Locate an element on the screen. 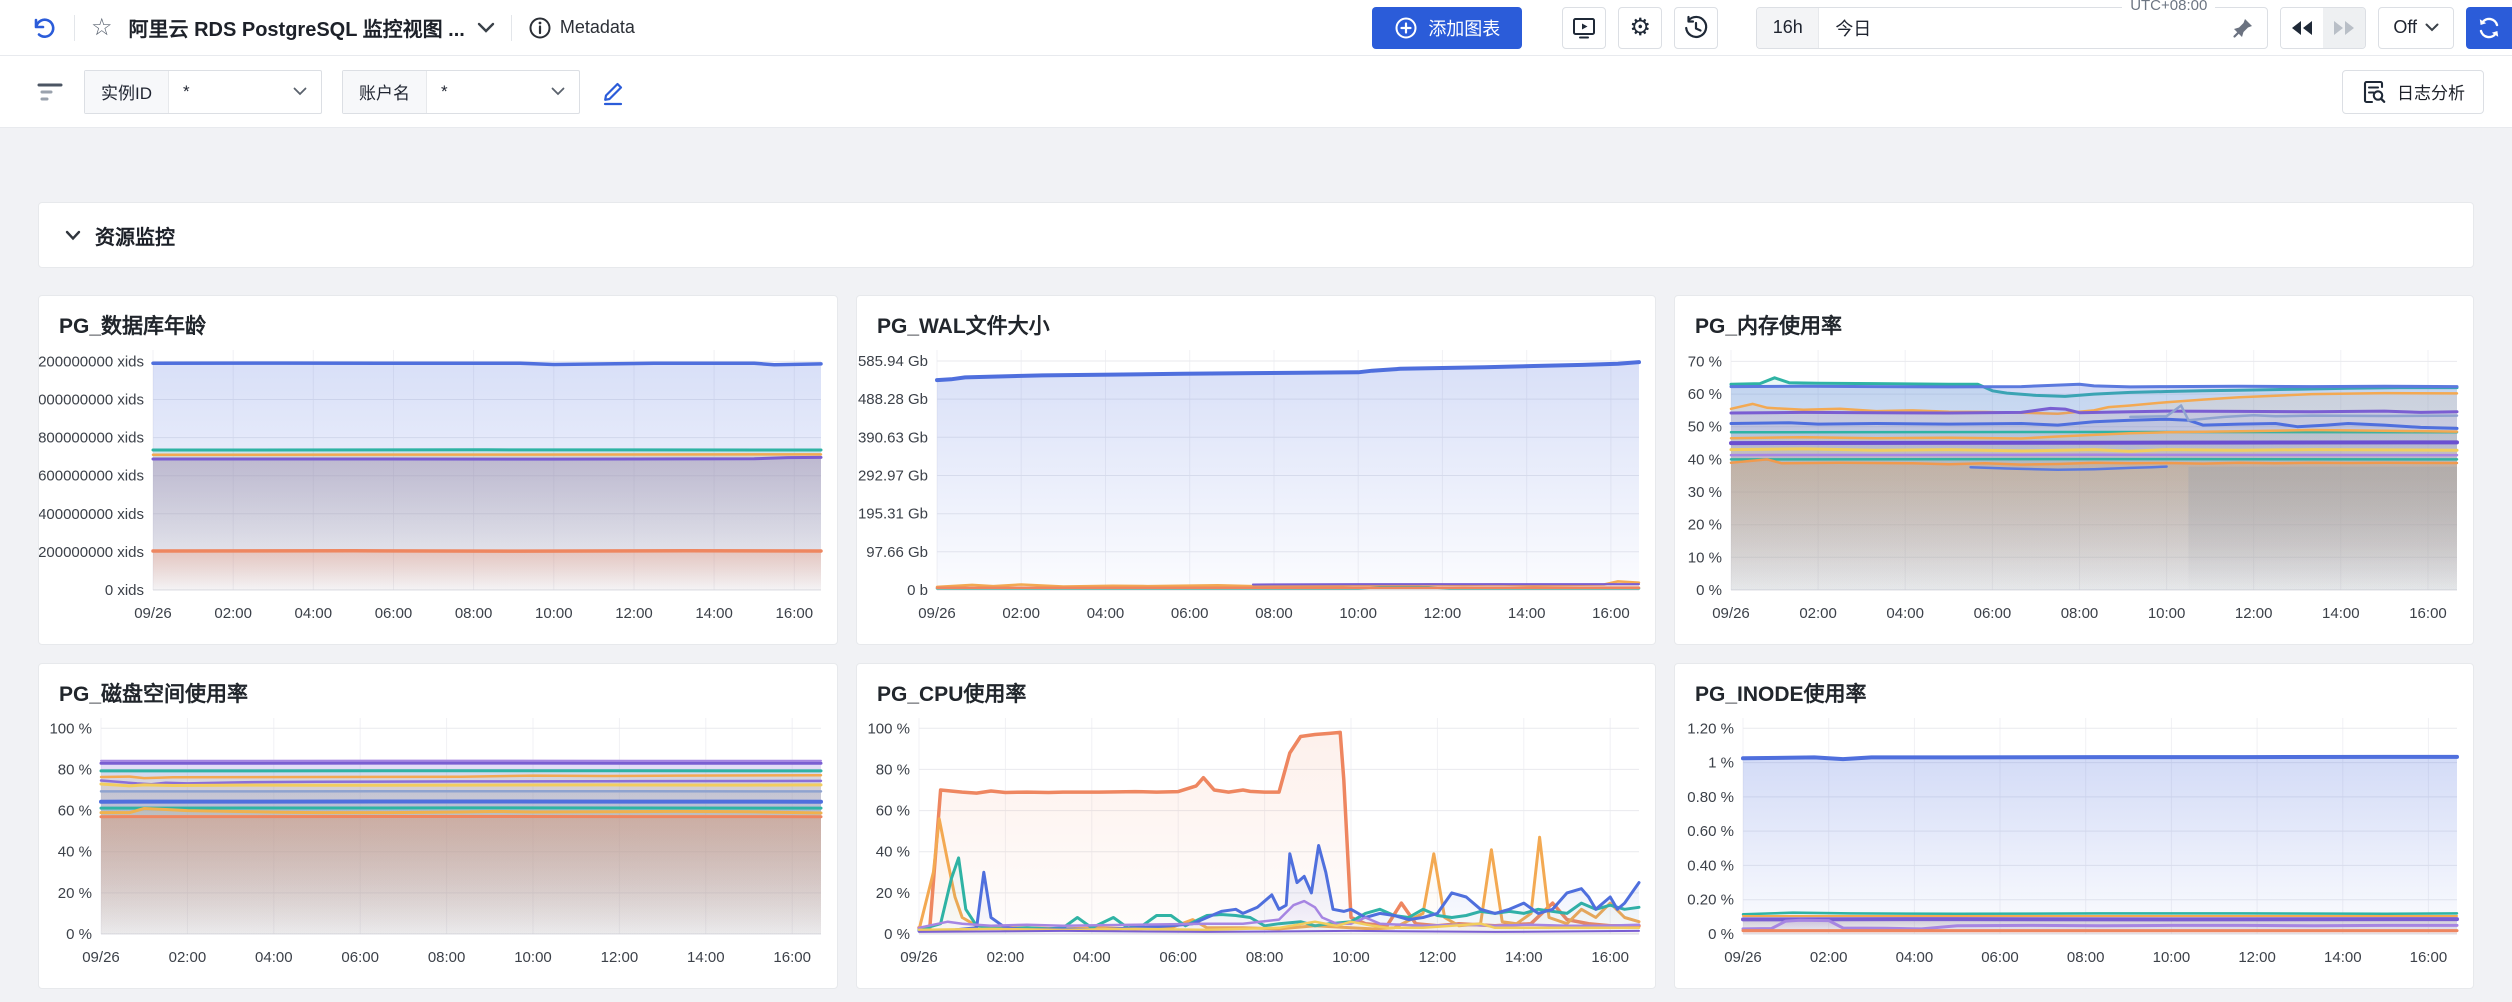 The width and height of the screenshot is (2512, 1002). svg-text: 0 b is located at coordinates (917, 590).